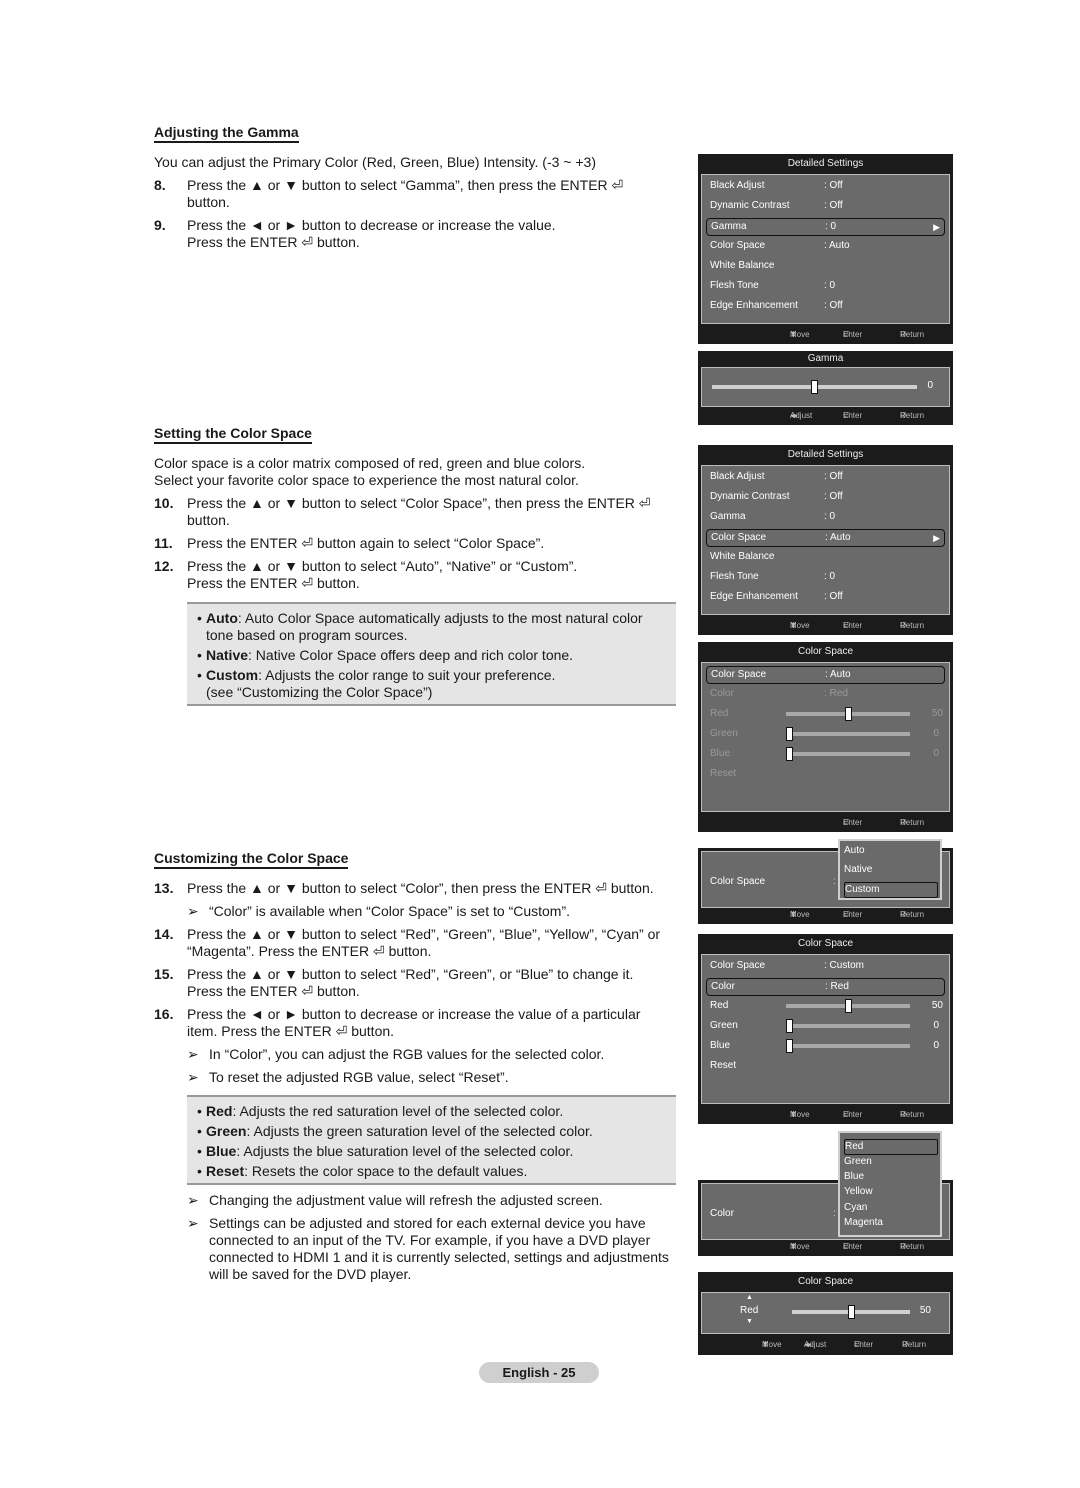 Image resolution: width=1080 pixels, height=1488 pixels. Describe the element at coordinates (914, 1344) in the screenshot. I see `hint-label: Return` at that location.